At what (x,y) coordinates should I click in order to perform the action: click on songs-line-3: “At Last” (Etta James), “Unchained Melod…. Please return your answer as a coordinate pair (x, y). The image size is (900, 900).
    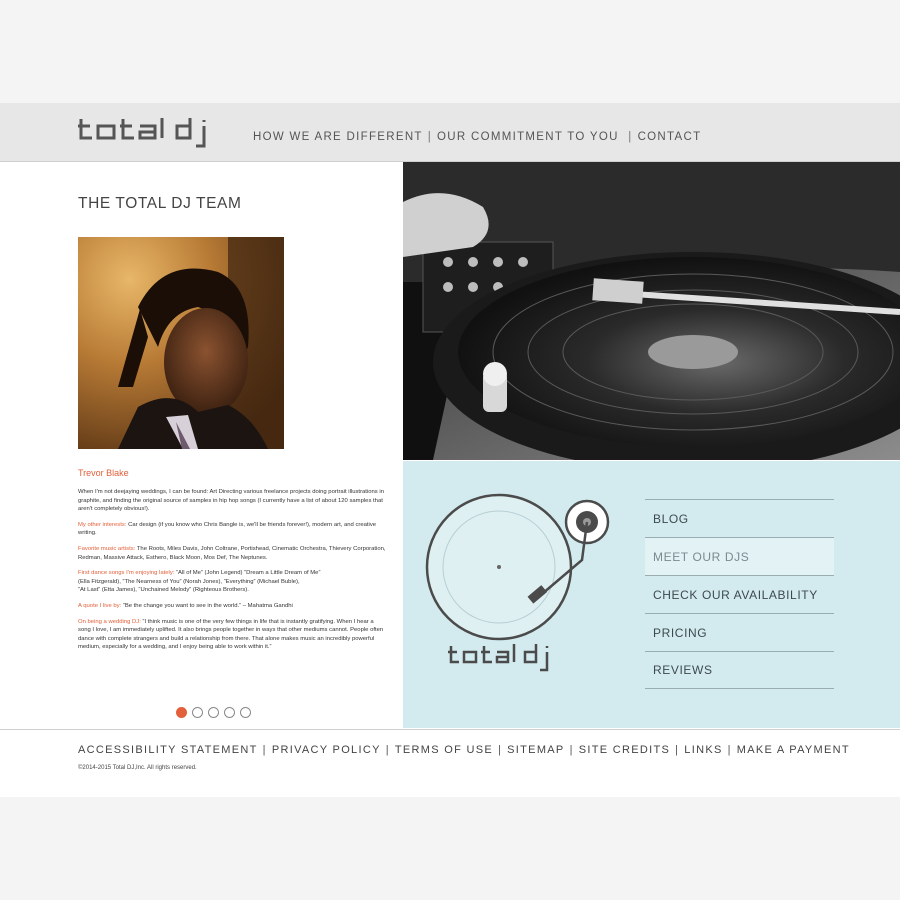
    Looking at the image, I should click on (163, 590).